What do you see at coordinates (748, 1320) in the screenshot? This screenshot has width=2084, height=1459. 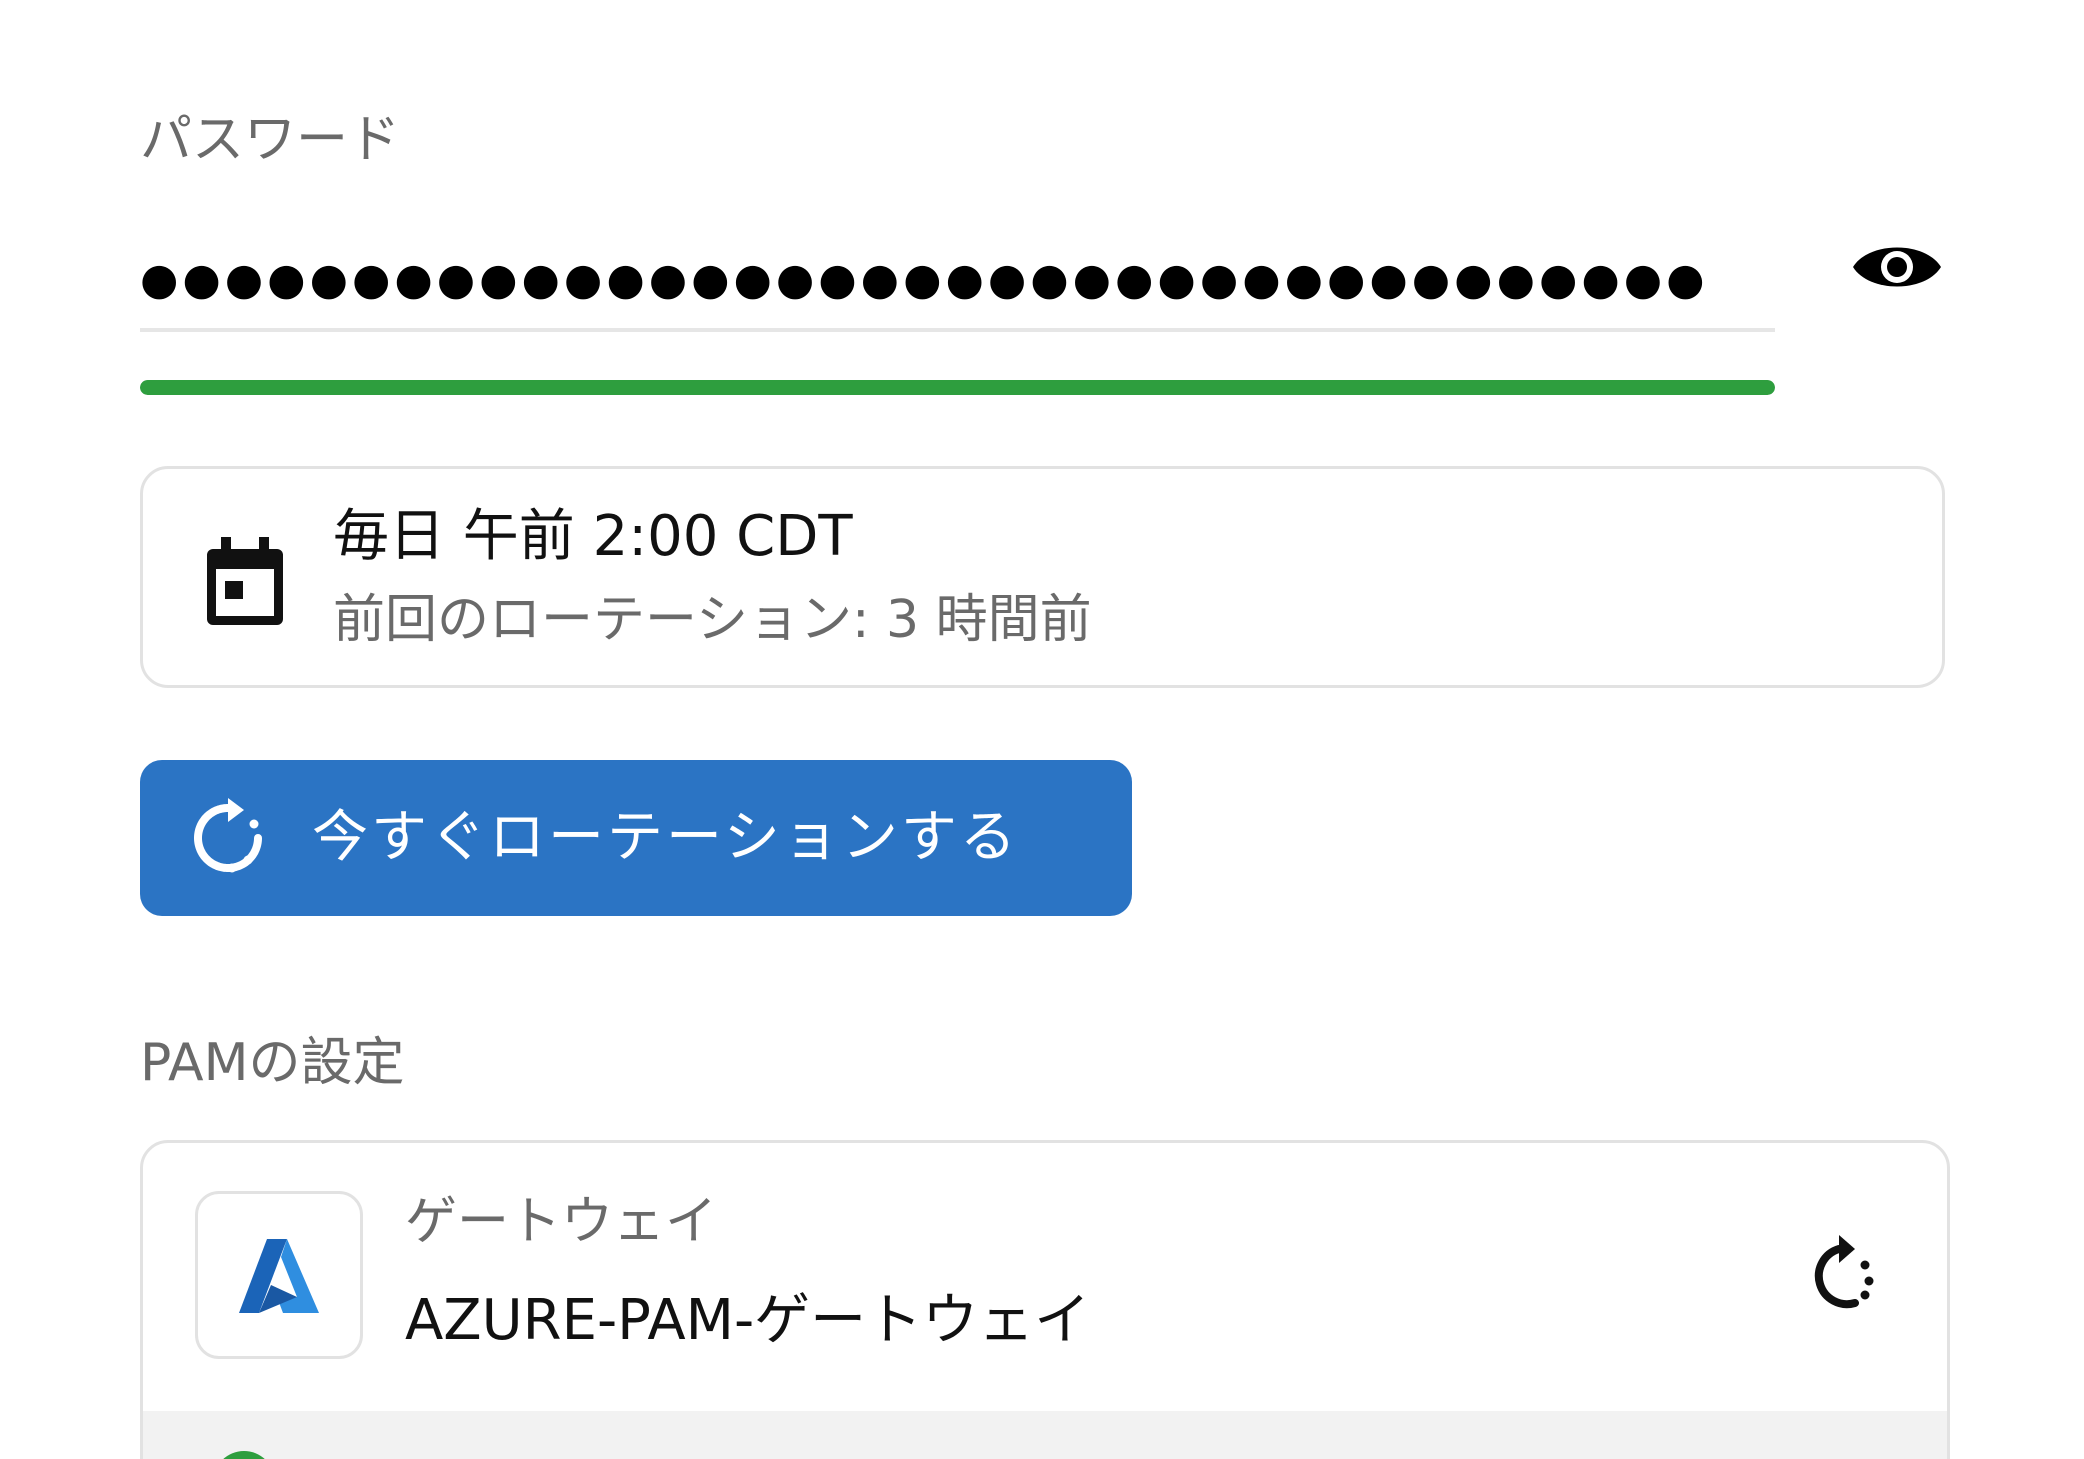 I see `gateway-name: AZURE-PAM-ゲートウェイ` at bounding box center [748, 1320].